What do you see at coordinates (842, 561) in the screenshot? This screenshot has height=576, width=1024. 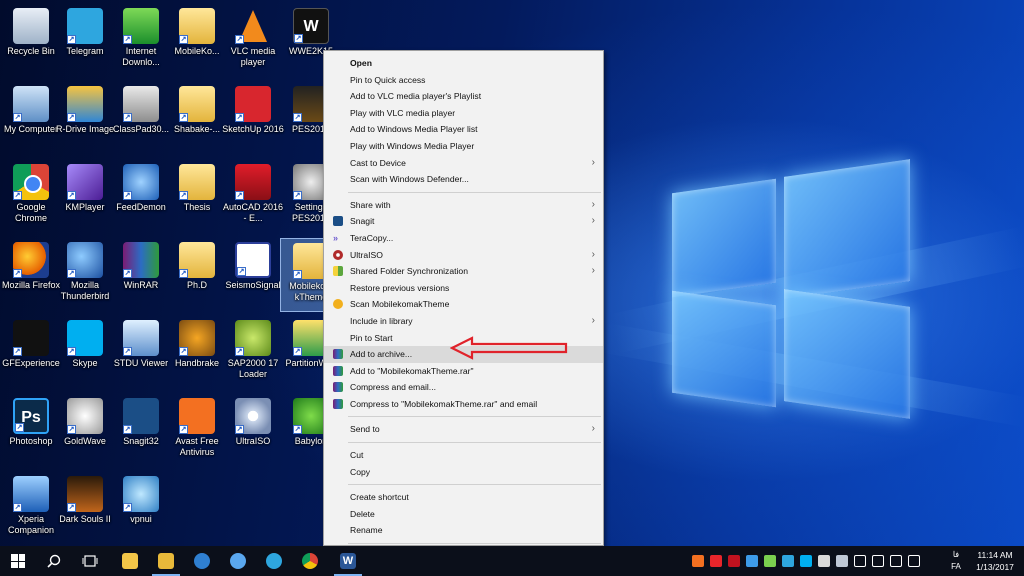 I see `monitor-tray-icon` at bounding box center [842, 561].